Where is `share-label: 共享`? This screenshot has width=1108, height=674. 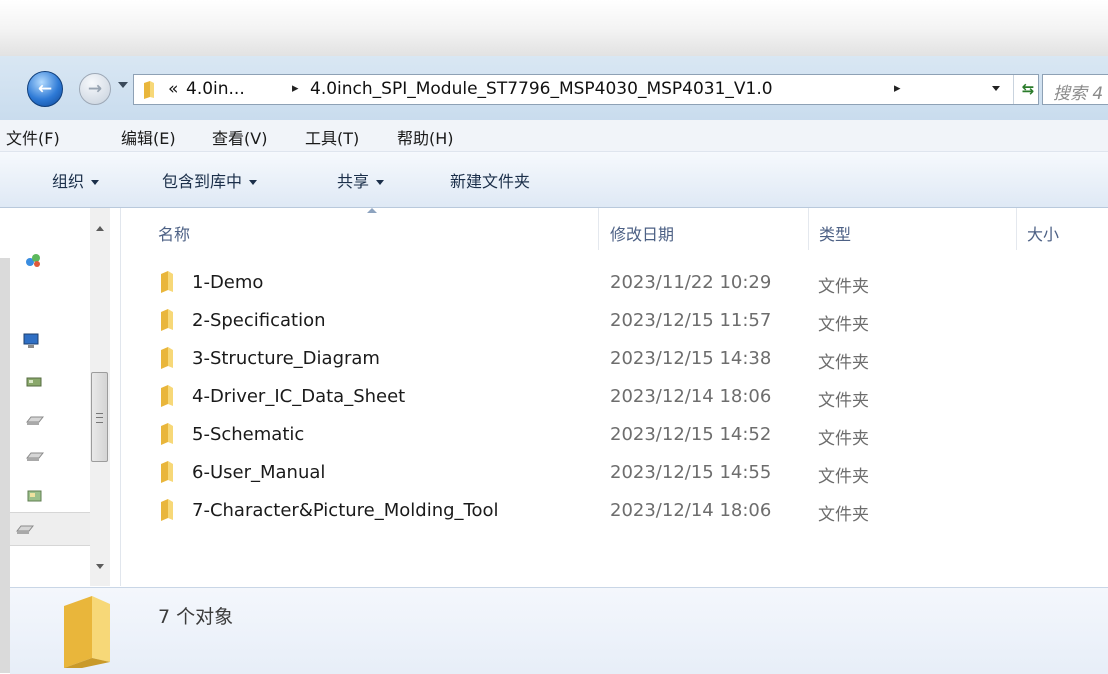 share-label: 共享 is located at coordinates (353, 181).